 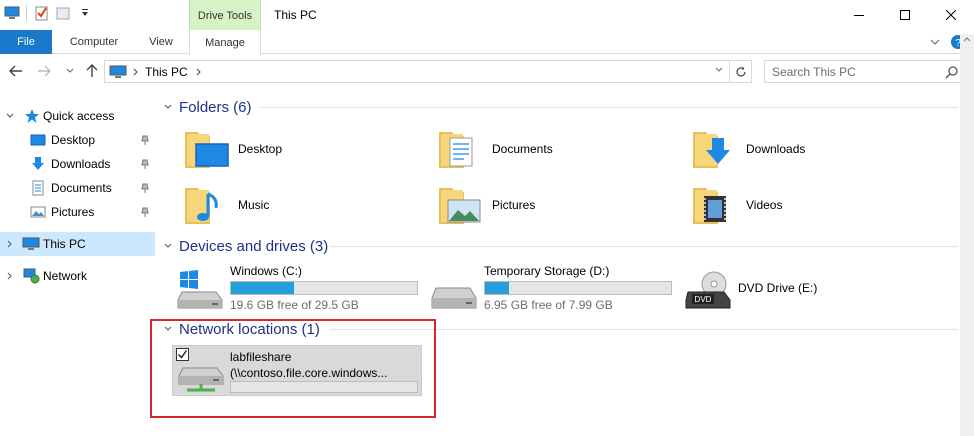 I want to click on sidebar-item-pictures: Pictures, so click(x=77, y=212).